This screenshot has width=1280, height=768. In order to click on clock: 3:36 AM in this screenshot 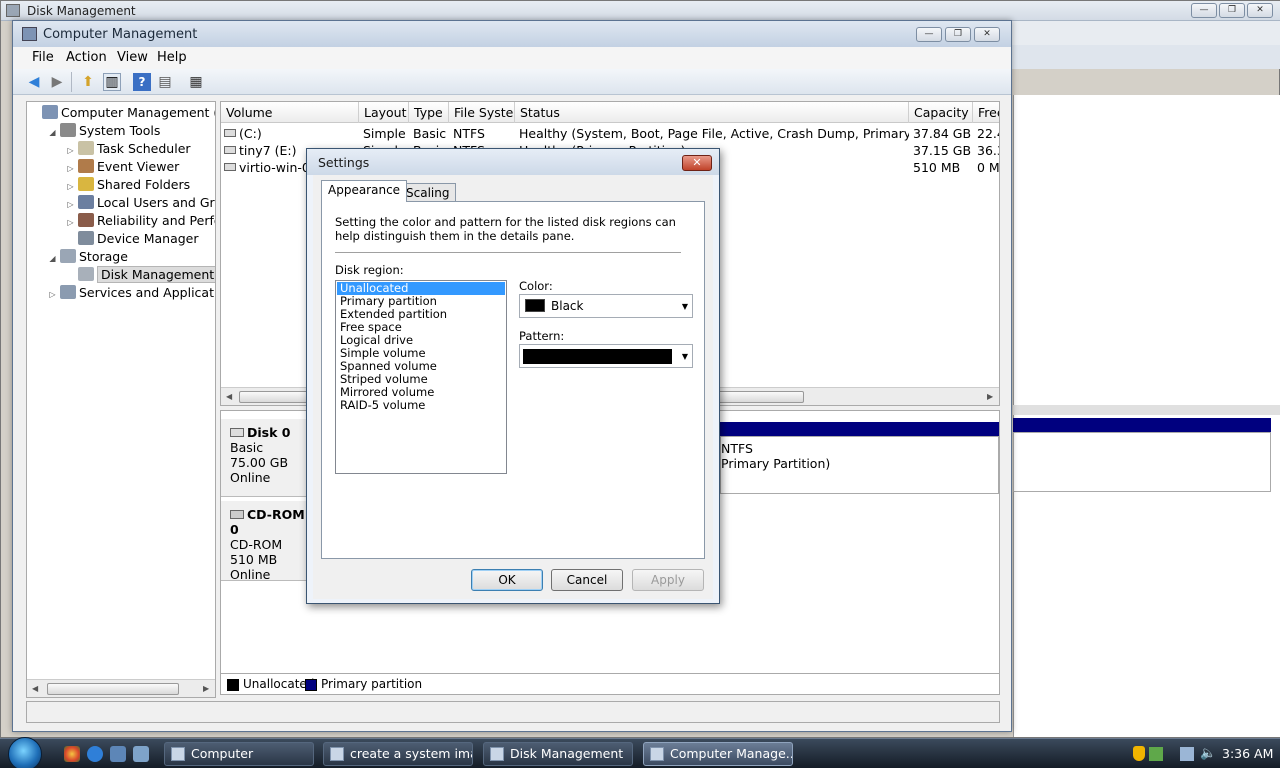, I will do `click(1247, 753)`.